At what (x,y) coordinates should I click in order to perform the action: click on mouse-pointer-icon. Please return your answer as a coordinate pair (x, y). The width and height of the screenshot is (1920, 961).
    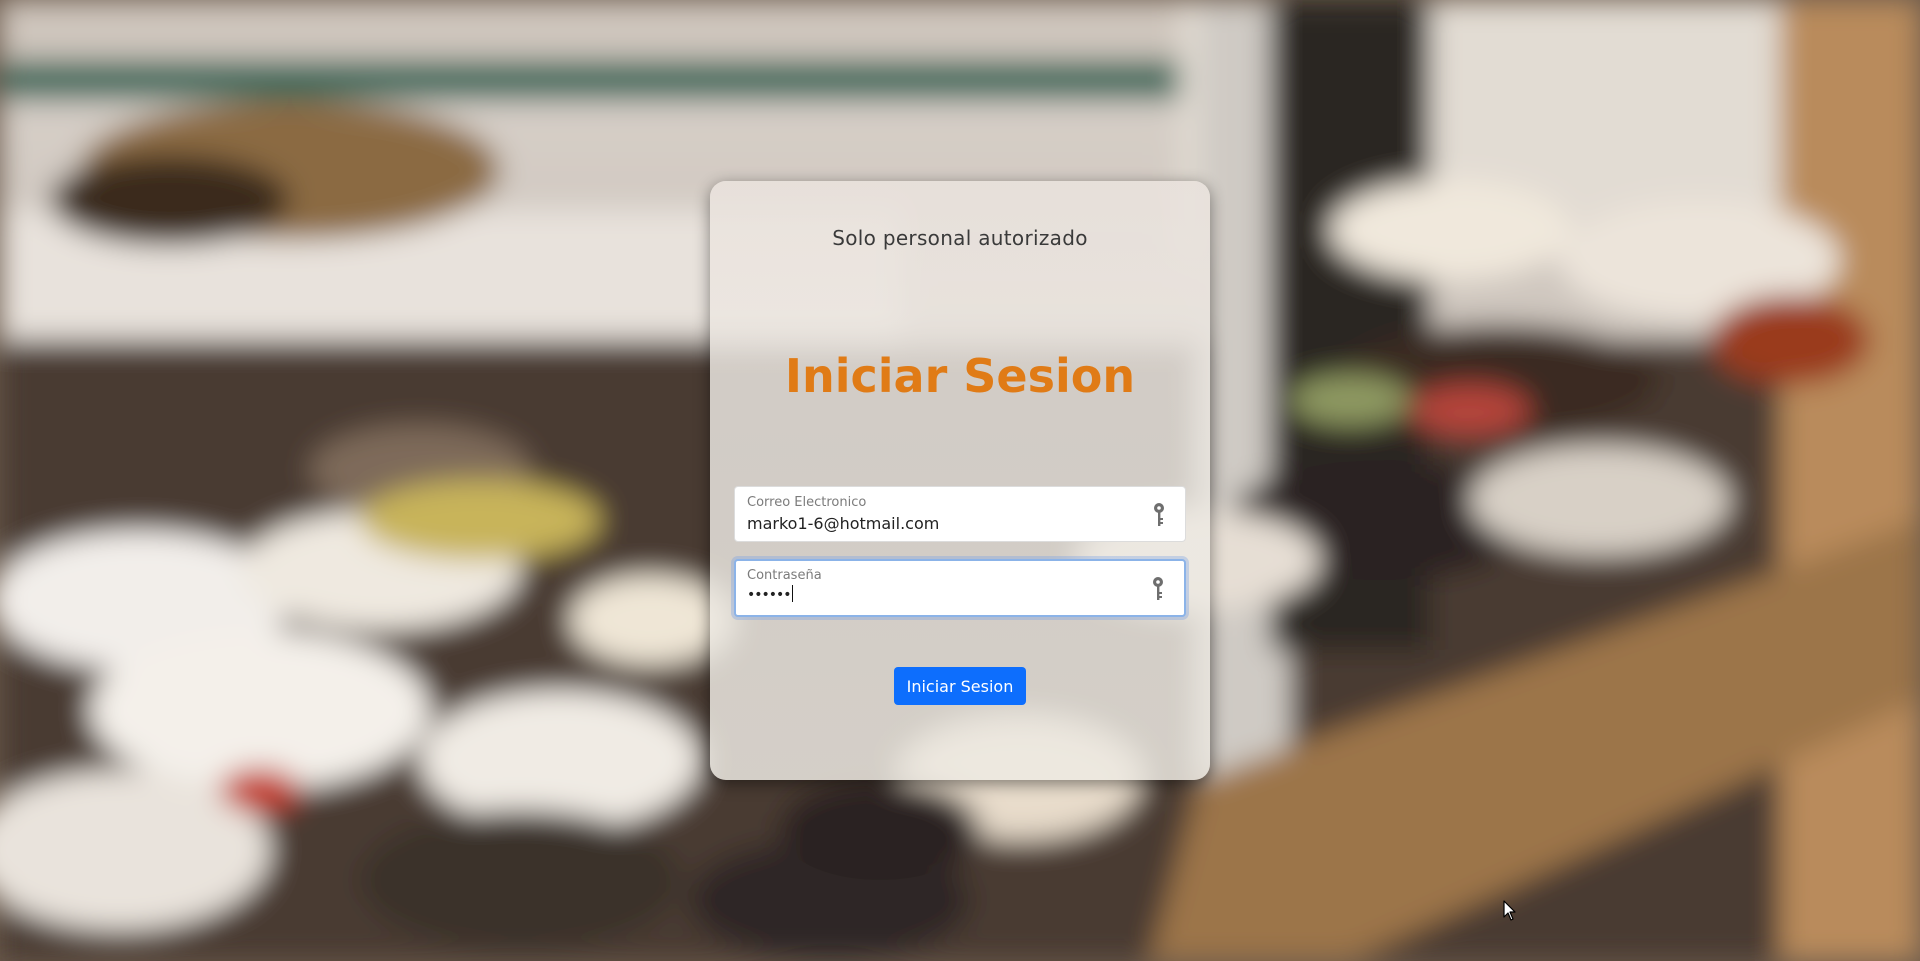
    Looking at the image, I should click on (1509, 910).